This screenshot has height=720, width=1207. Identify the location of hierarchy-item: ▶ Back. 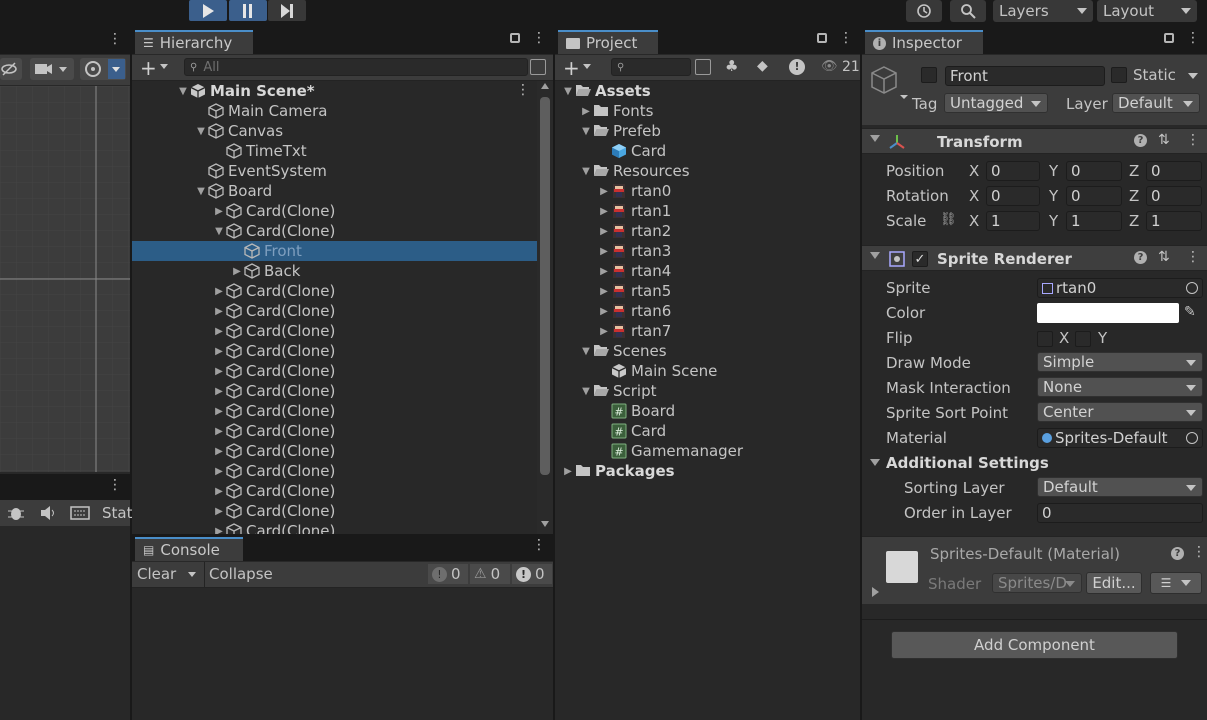
(265, 271).